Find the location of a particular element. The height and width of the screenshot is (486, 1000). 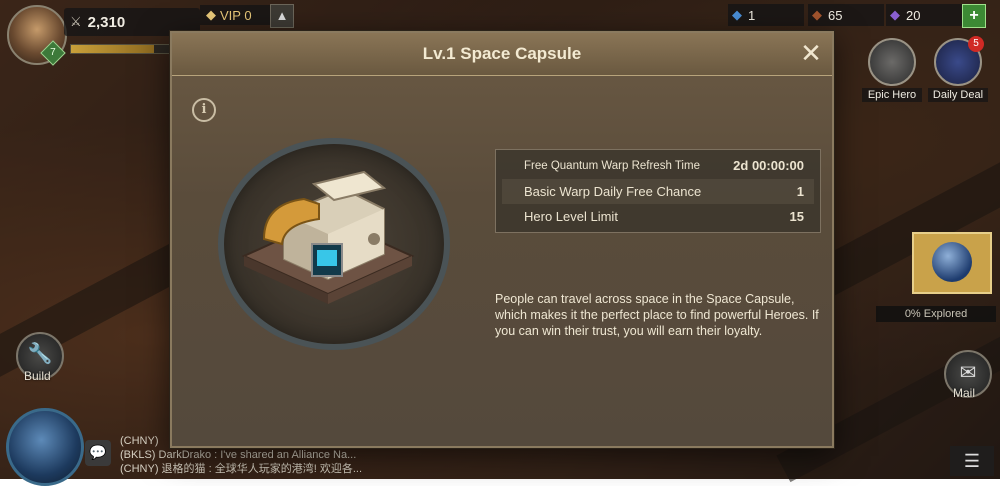

stat-label: Free Quantum Warp Refresh Time is located at coordinates (612, 165).